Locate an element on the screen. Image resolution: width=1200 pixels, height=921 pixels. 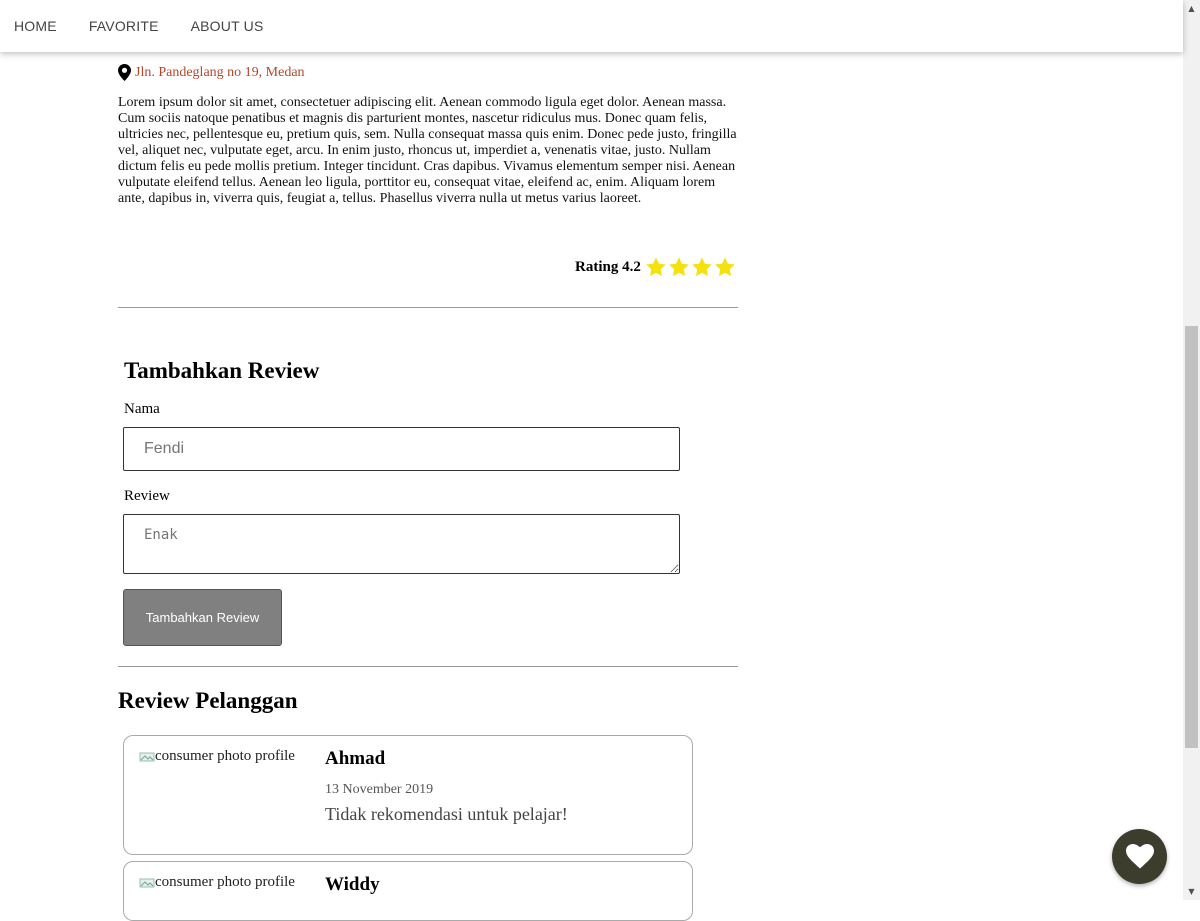
reviewer-name: Ahmad is located at coordinates (355, 758).